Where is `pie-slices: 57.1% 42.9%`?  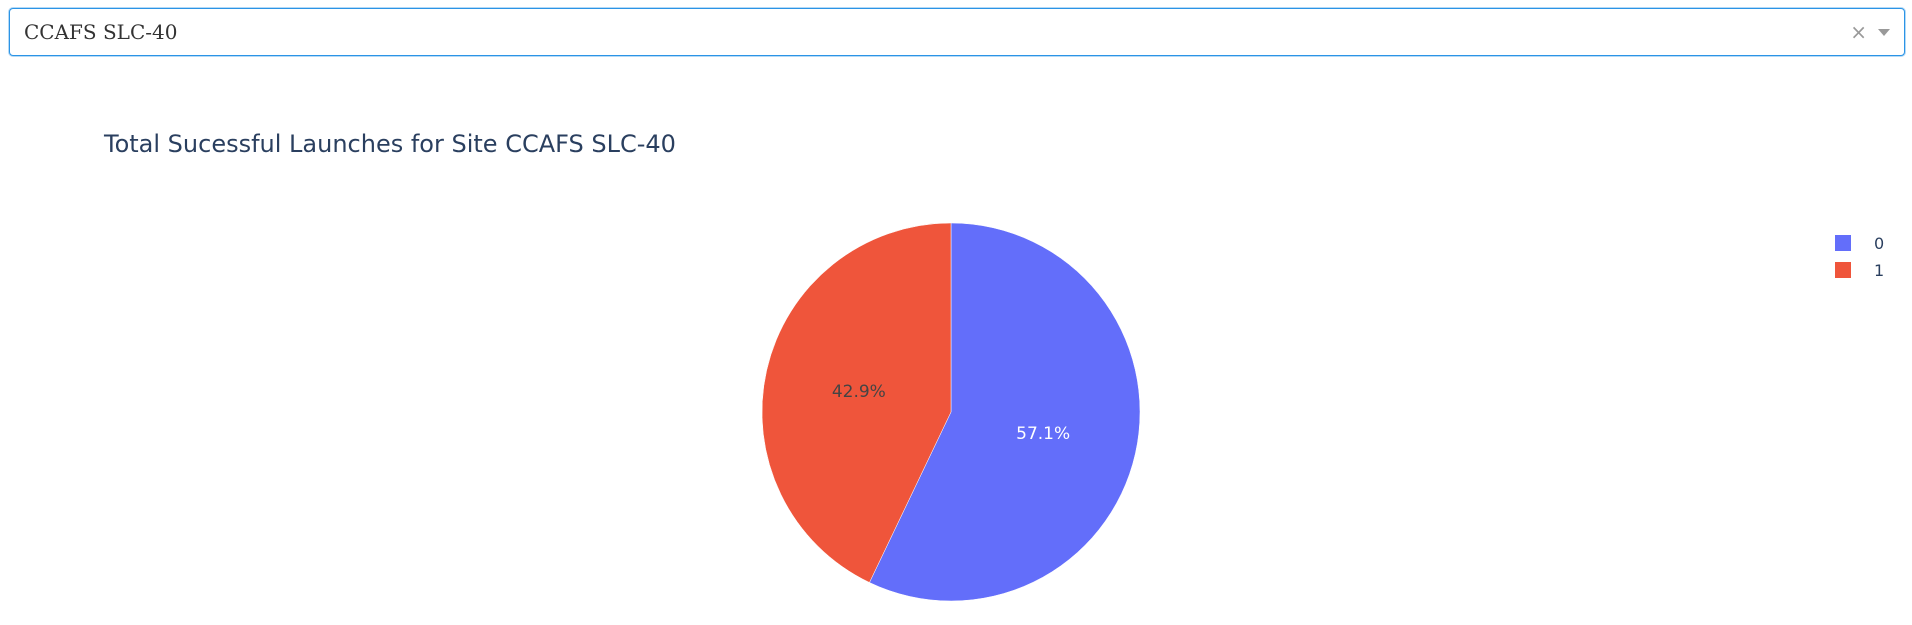
pie-slices: 57.1% 42.9% is located at coordinates (951, 412).